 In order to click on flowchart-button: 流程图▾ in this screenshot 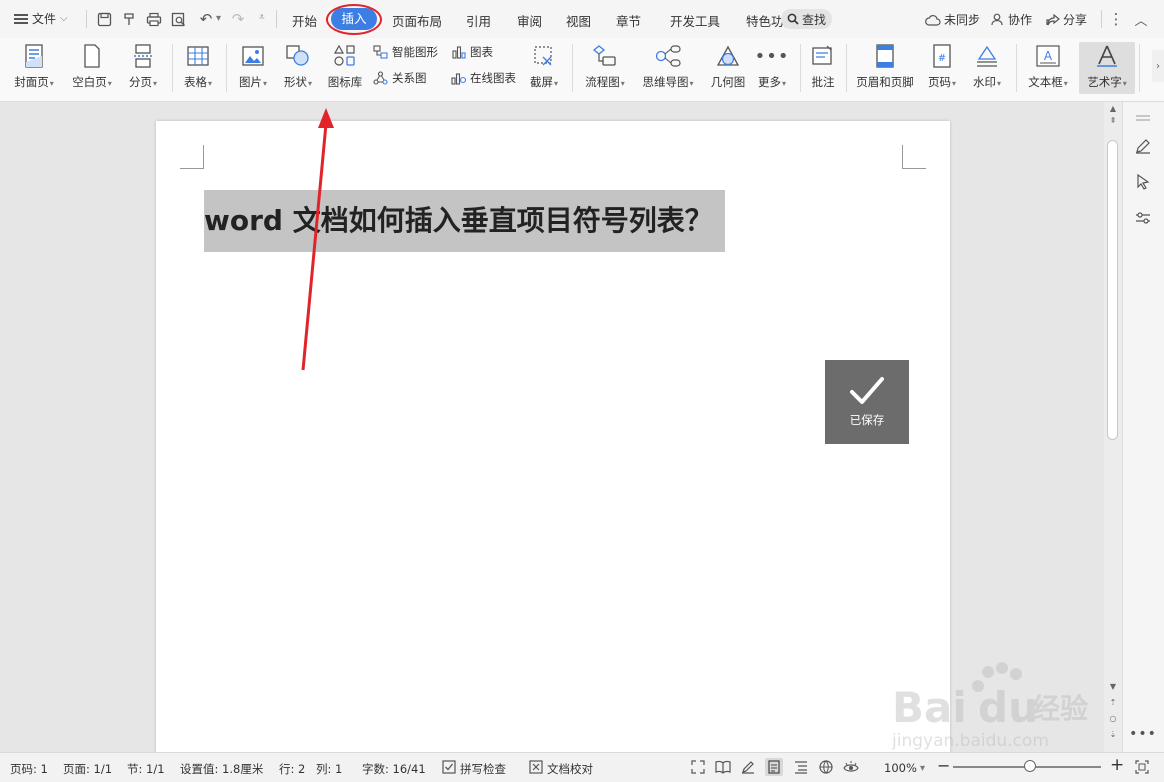, I will do `click(605, 68)`.